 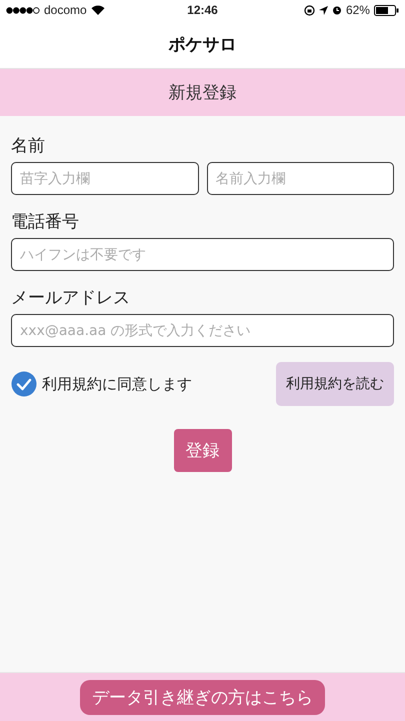 What do you see at coordinates (203, 450) in the screenshot?
I see `register-button: 登録` at bounding box center [203, 450].